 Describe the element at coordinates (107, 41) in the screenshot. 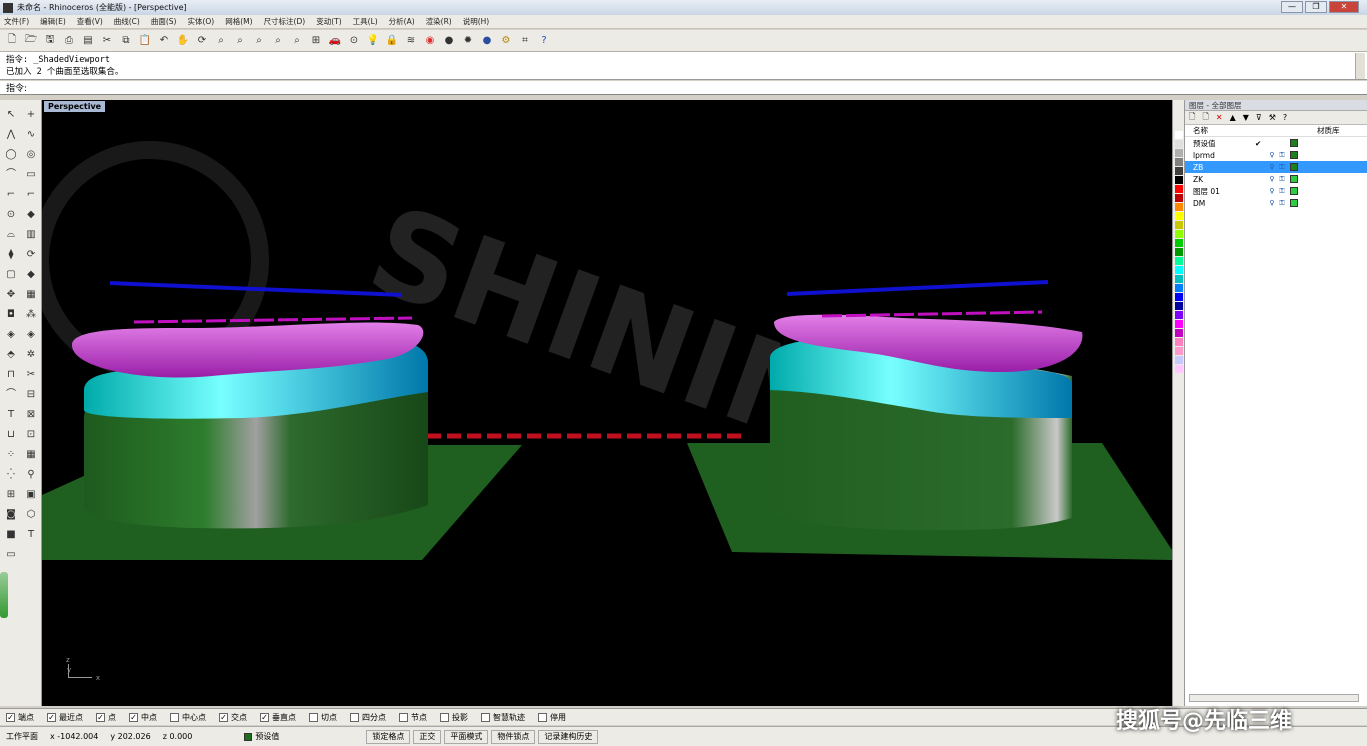

I see `cut-icon: ✂` at that location.